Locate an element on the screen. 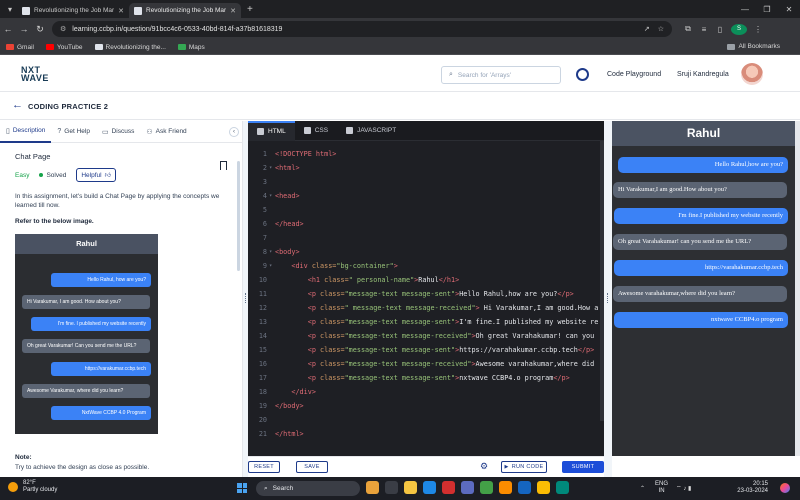  streak-icon is located at coordinates (582, 74).